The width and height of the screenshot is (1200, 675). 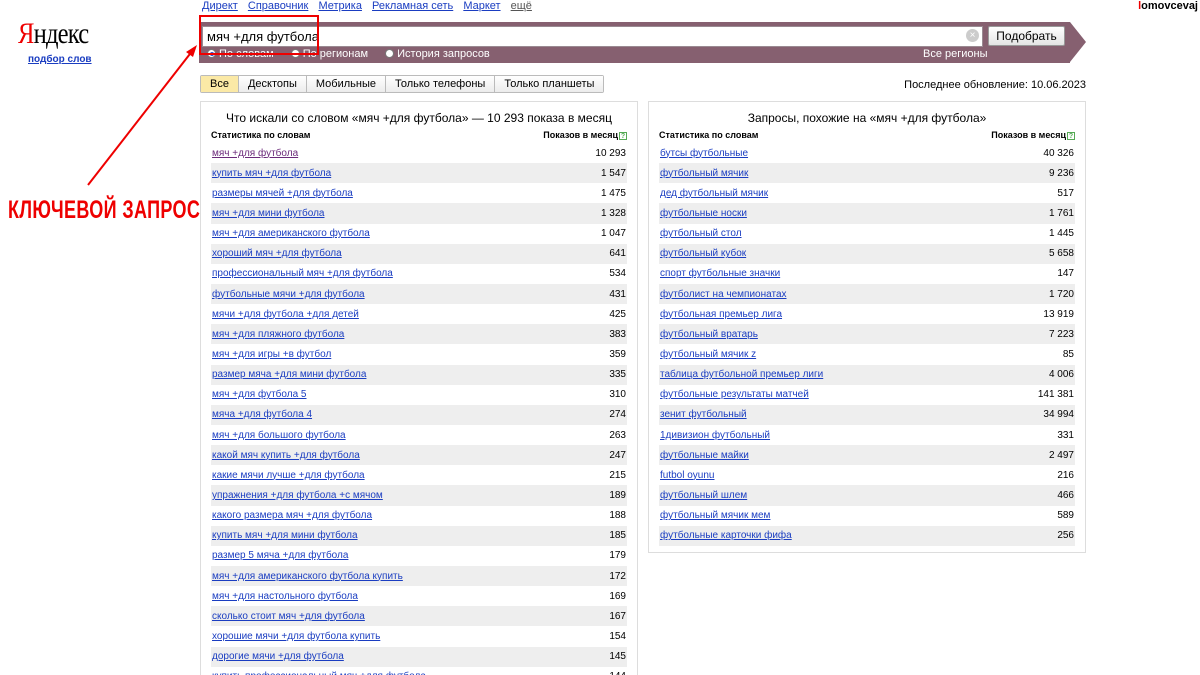 What do you see at coordinates (440, 84) in the screenshot?
I see `tab-phones: Только телефоны` at bounding box center [440, 84].